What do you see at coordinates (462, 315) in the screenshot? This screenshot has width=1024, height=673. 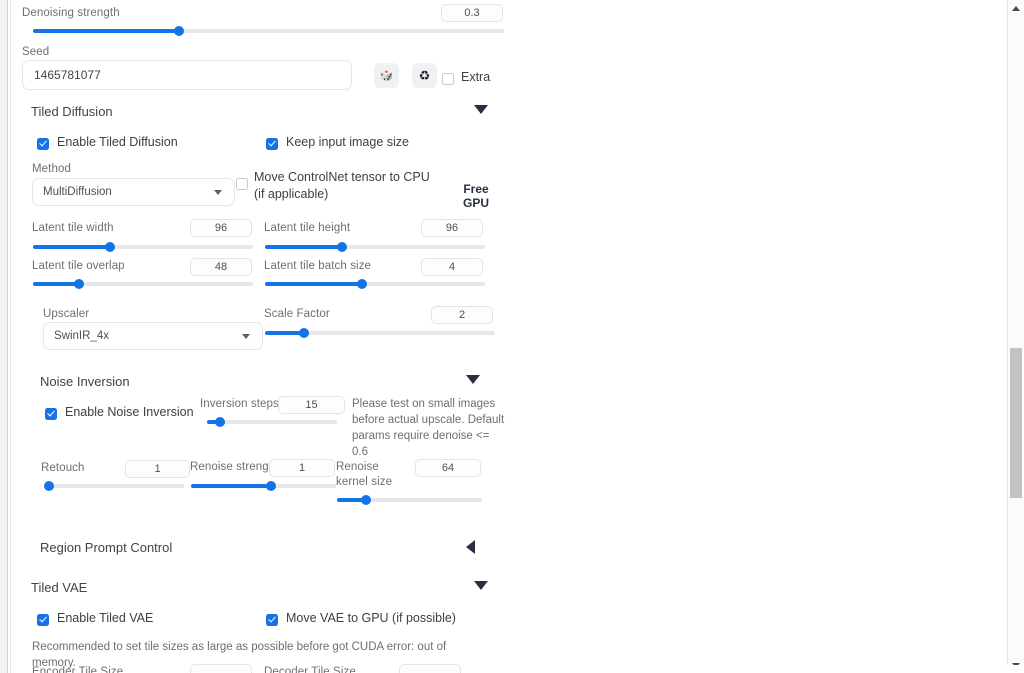 I see `scale-factor-value: 2` at bounding box center [462, 315].